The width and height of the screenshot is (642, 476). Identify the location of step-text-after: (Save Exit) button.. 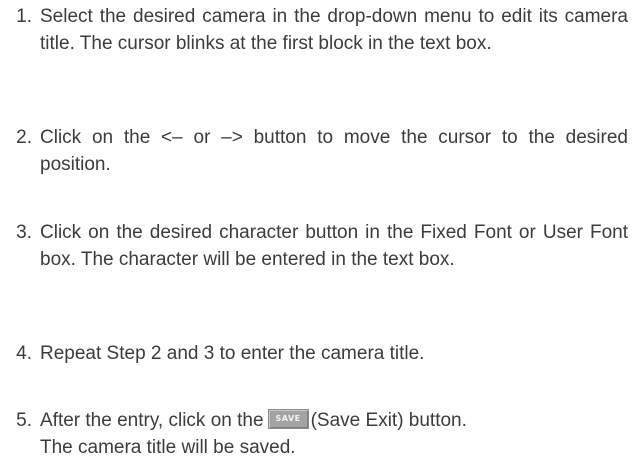
(388, 420).